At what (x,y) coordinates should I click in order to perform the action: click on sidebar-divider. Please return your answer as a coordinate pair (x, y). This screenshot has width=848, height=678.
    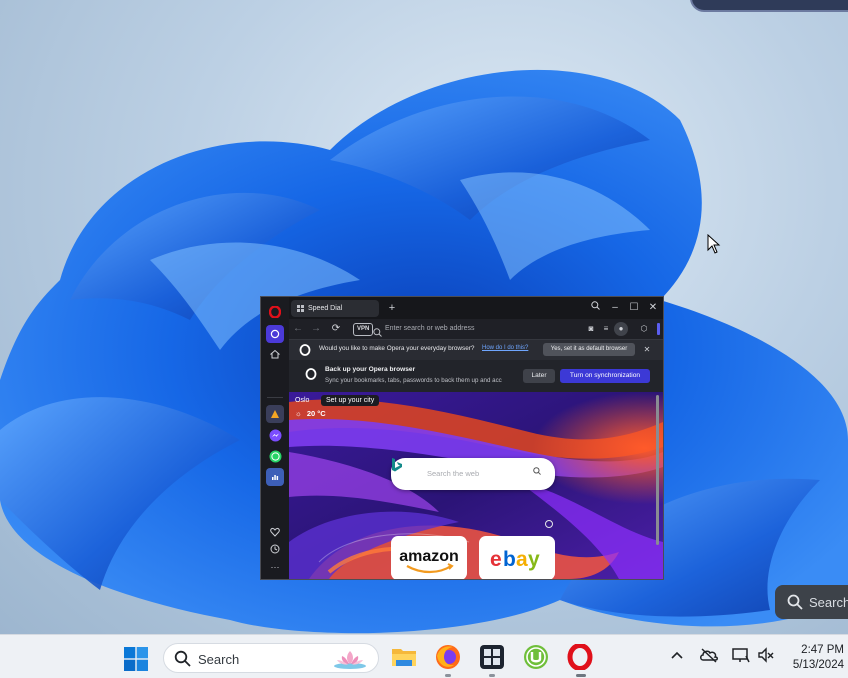
    Looking at the image, I should click on (275, 397).